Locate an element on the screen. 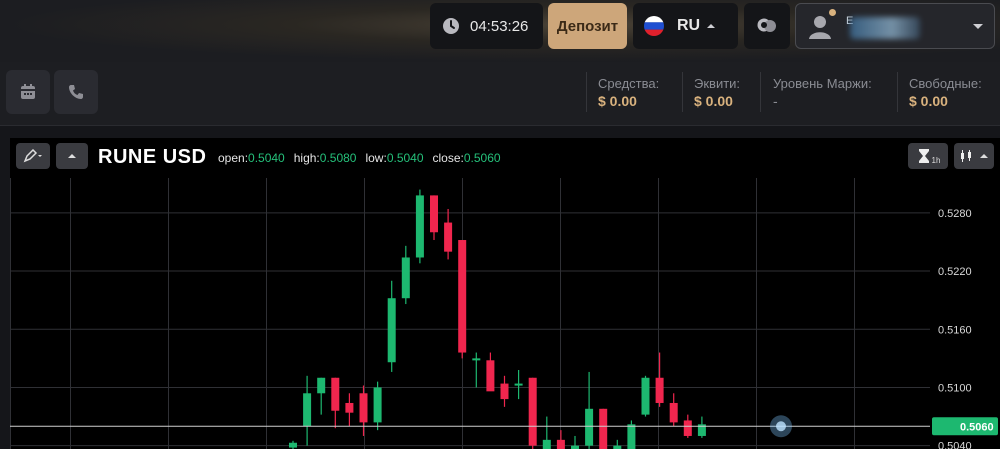 The height and width of the screenshot is (449, 1000). price-tick-label: 0.5220 is located at coordinates (955, 272).